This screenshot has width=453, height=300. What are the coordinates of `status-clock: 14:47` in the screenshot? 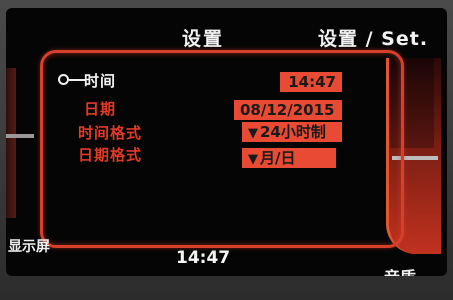 It's located at (203, 258).